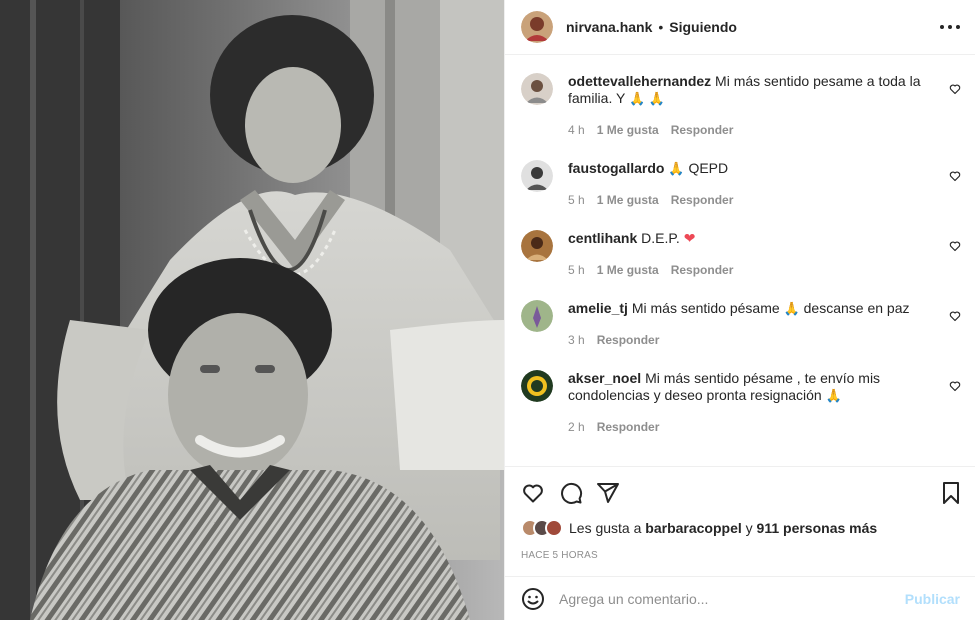  I want to click on comment-username: amelie_tj, so click(598, 308).